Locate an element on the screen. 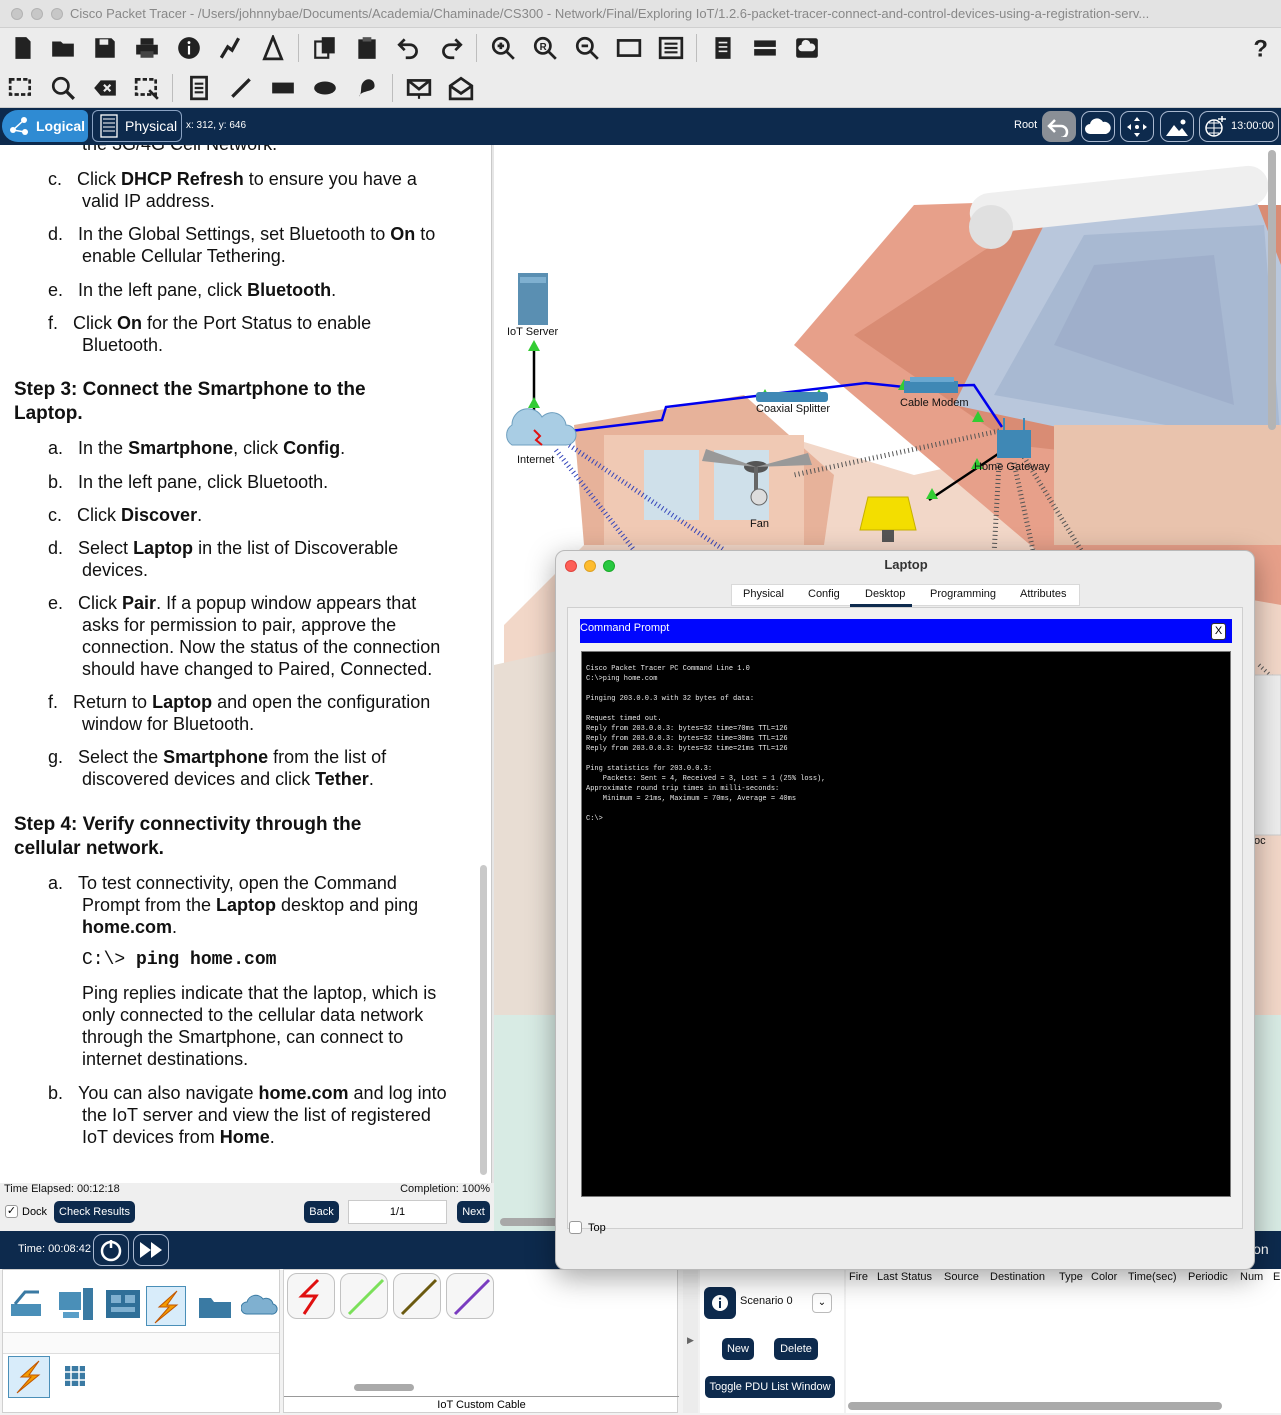 Image resolution: width=1281 pixels, height=1415 pixels. cluster-icon is located at coordinates (765, 48).